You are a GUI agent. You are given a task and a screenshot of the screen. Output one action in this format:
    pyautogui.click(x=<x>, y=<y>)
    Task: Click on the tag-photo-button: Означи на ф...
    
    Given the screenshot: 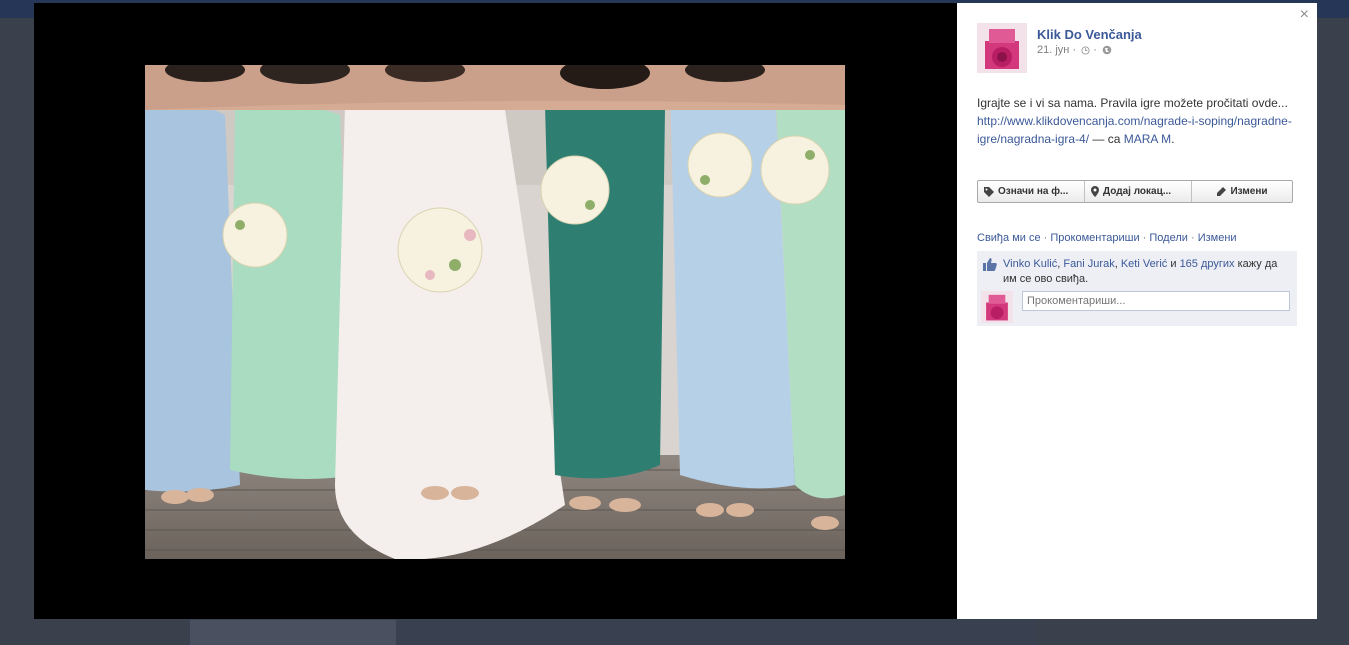 What is the action you would take?
    pyautogui.click(x=1031, y=191)
    